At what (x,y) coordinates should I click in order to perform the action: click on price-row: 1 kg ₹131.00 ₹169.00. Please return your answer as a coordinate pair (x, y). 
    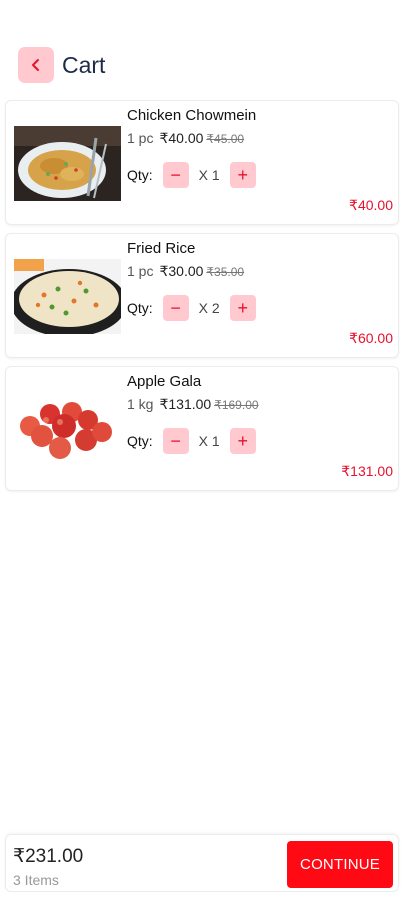
    Looking at the image, I should click on (259, 404).